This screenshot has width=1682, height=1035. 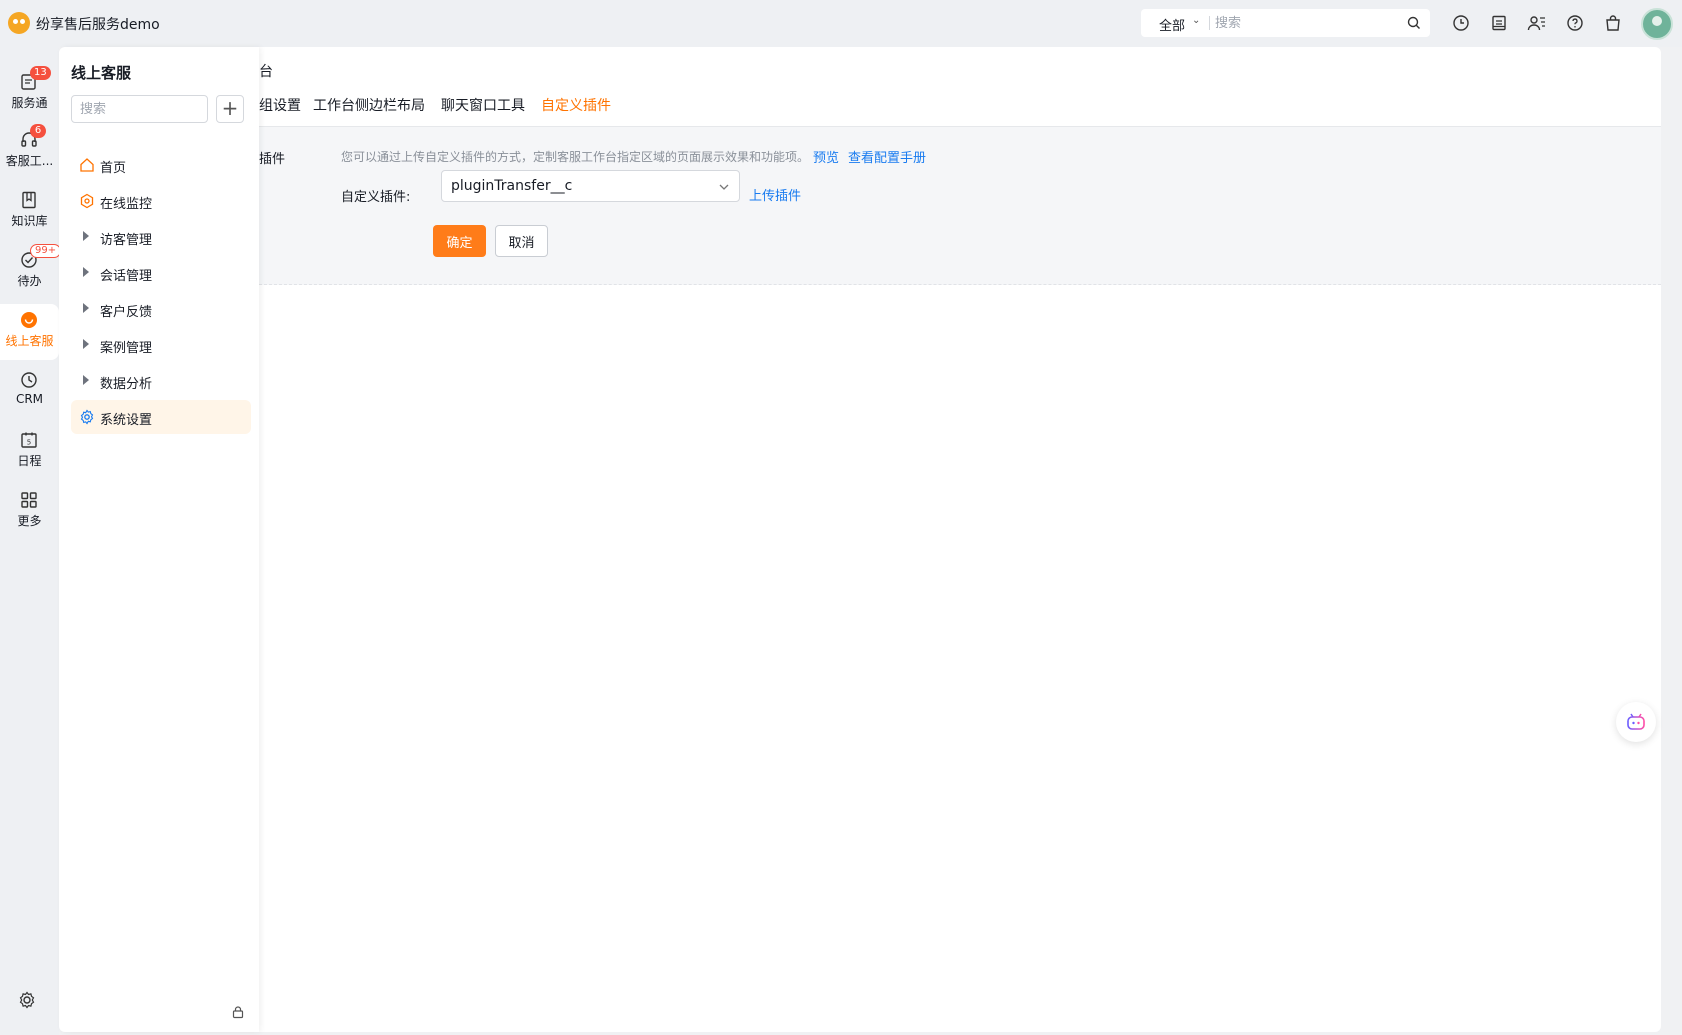 What do you see at coordinates (29, 500) in the screenshot?
I see `grid-icon` at bounding box center [29, 500].